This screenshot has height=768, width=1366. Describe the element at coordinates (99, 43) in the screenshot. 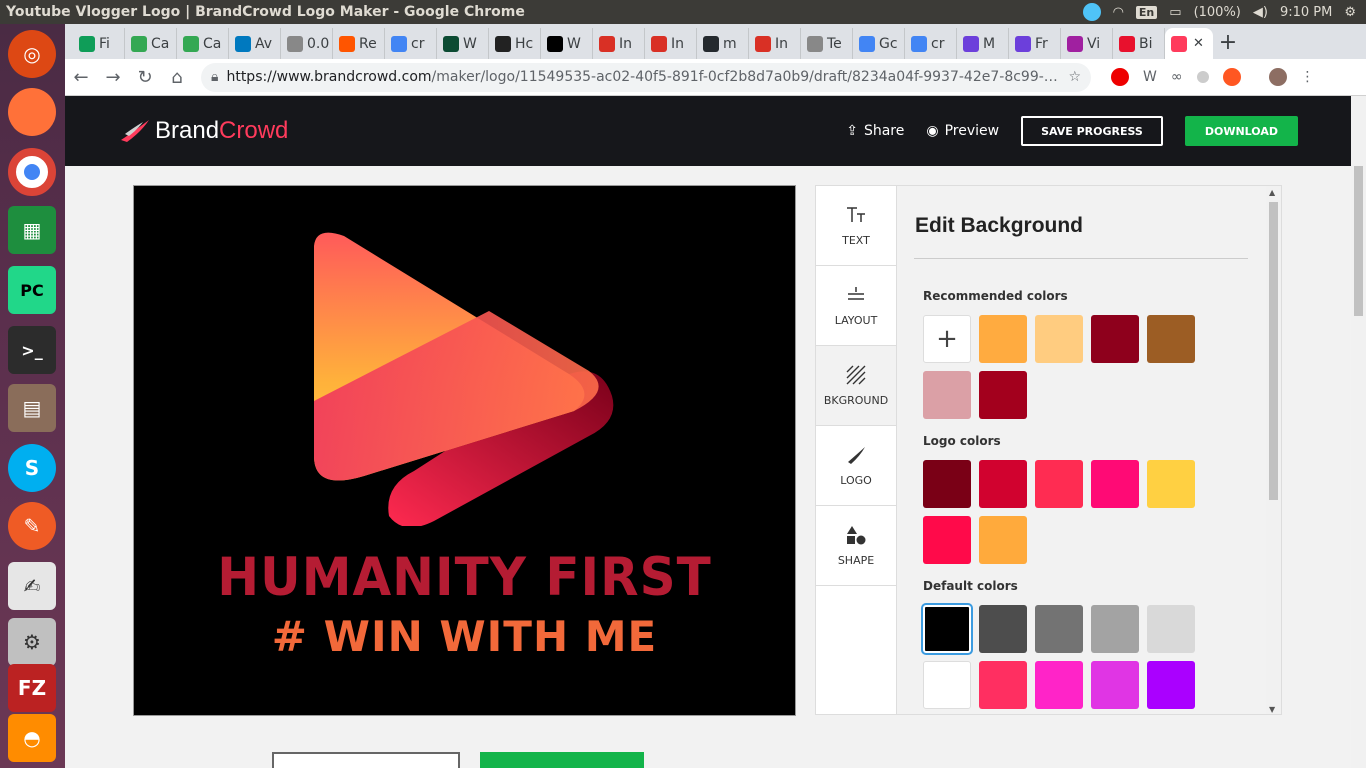

I see `browser-tab: Fi` at that location.